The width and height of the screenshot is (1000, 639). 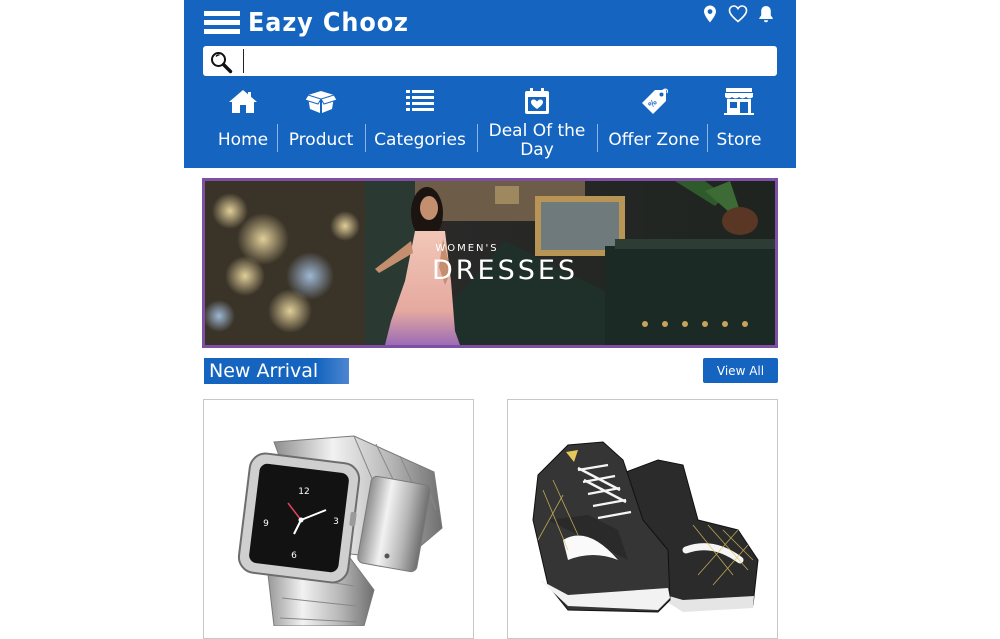 I want to click on nav-item-categories: Categories, so click(x=420, y=126).